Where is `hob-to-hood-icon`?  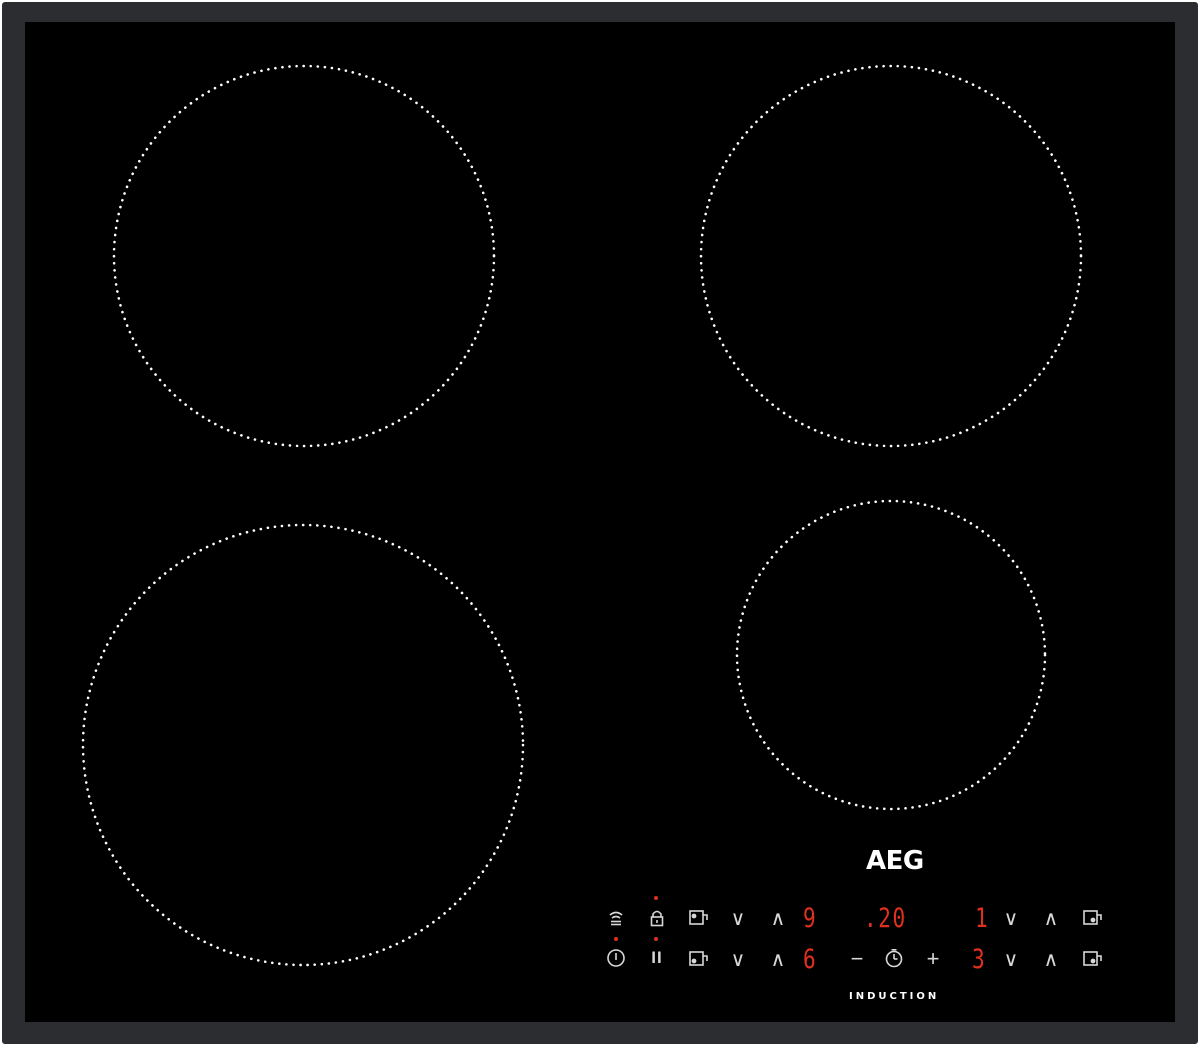
hob-to-hood-icon is located at coordinates (616, 918).